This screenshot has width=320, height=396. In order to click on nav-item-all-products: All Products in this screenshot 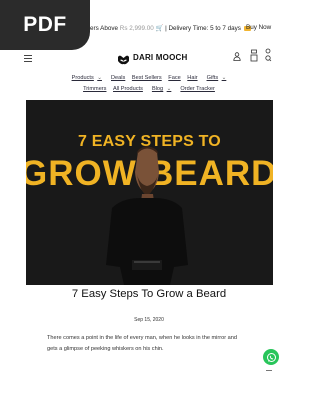, I will do `click(128, 89)`.